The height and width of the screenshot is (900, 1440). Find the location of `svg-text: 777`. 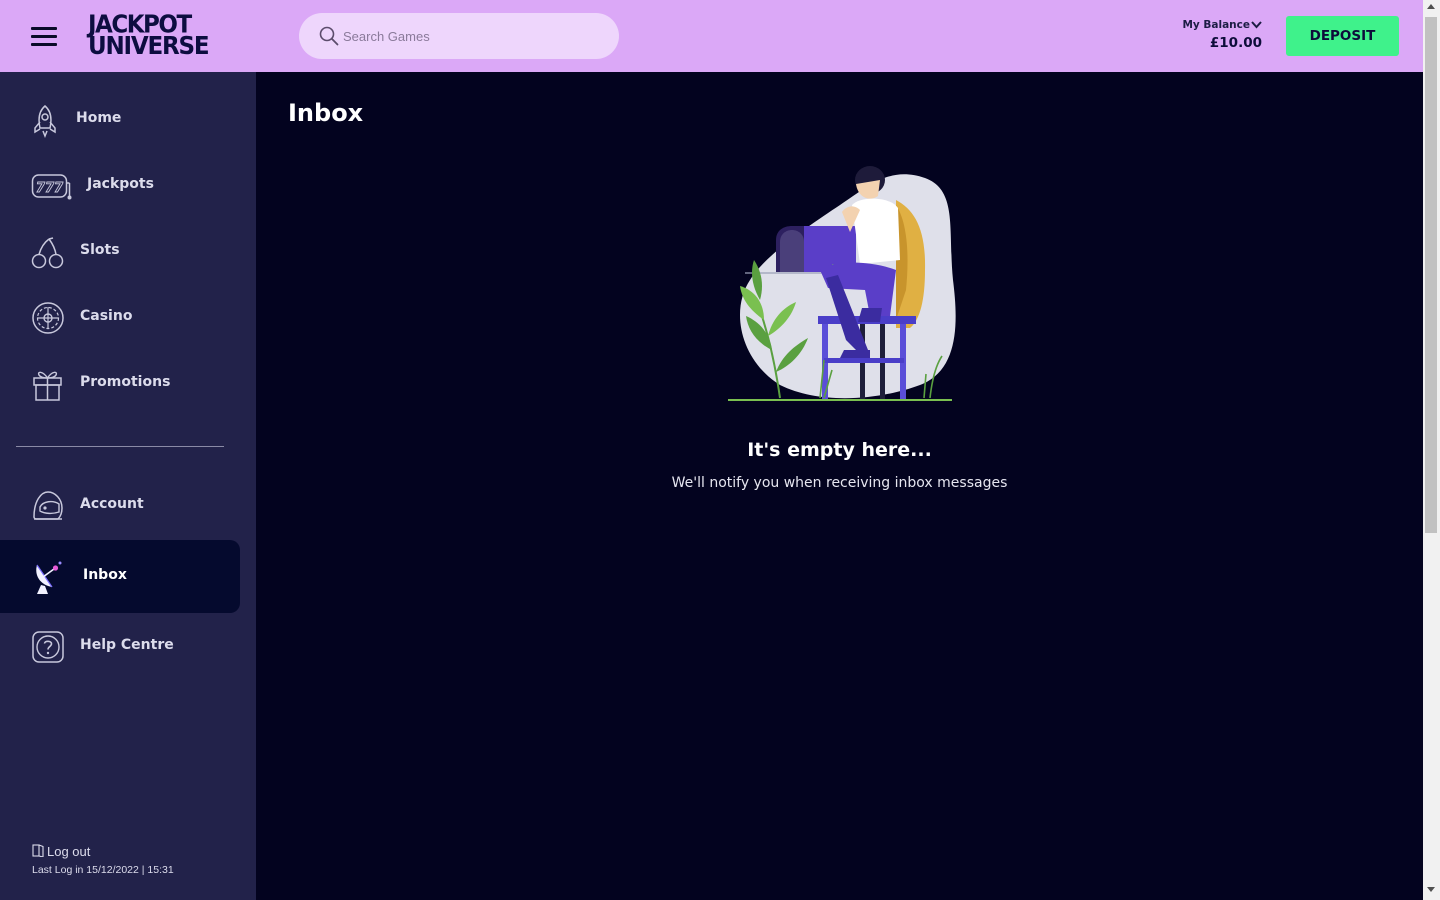

svg-text: 777 is located at coordinates (50, 188).